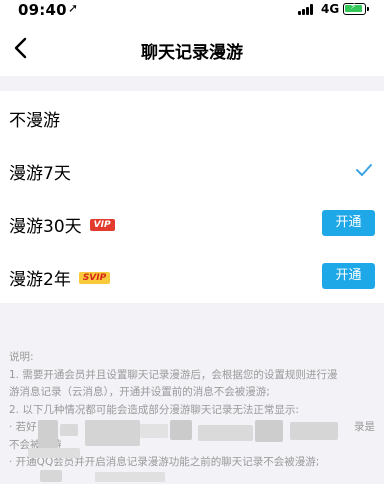 This screenshot has width=384, height=484. What do you see at coordinates (73, 8) in the screenshot?
I see `location-arrow-icon: ➚` at bounding box center [73, 8].